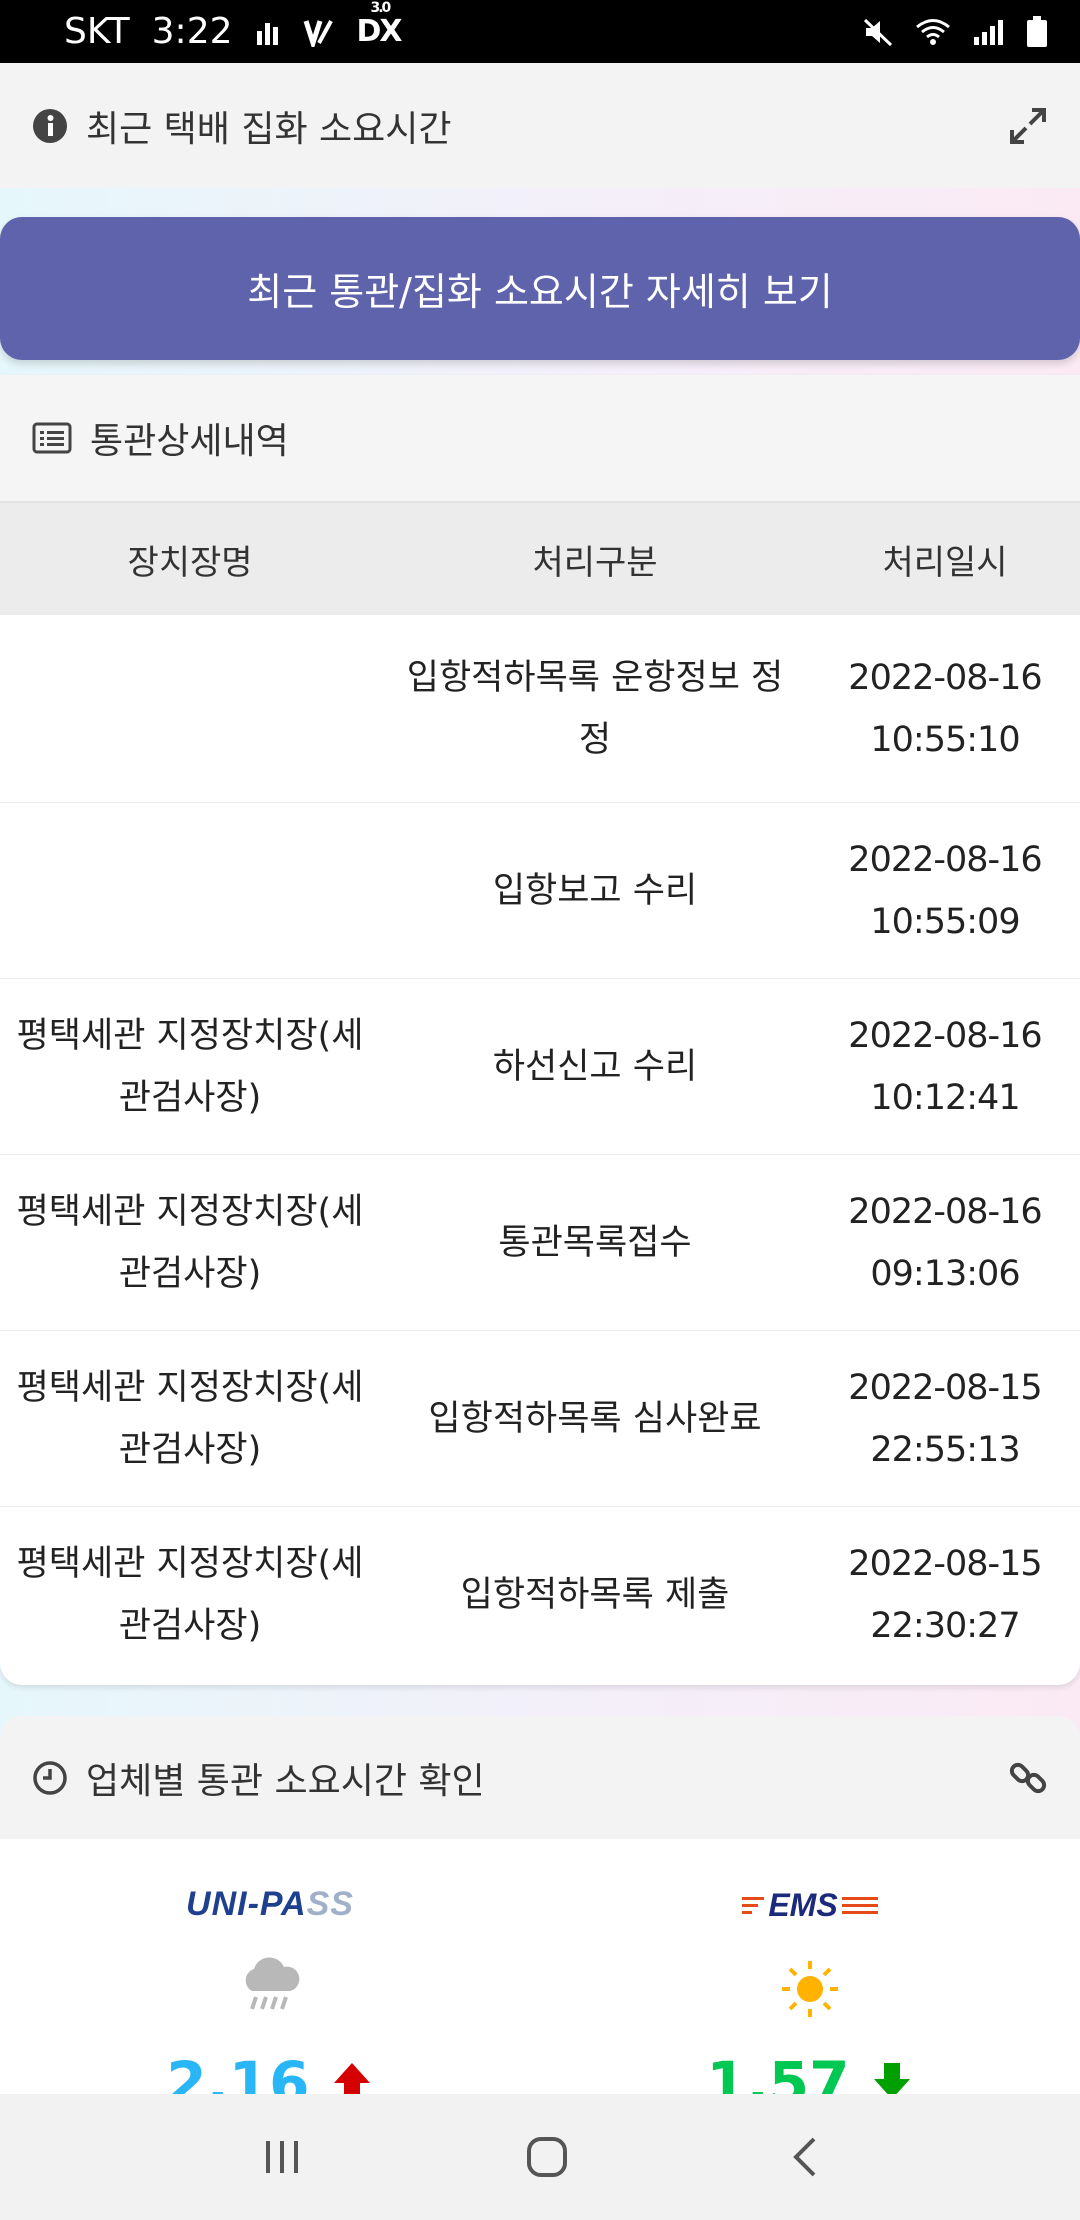 The height and width of the screenshot is (2220, 1080). Describe the element at coordinates (945, 562) in the screenshot. I see `column-header-datetime: 처리일시` at that location.